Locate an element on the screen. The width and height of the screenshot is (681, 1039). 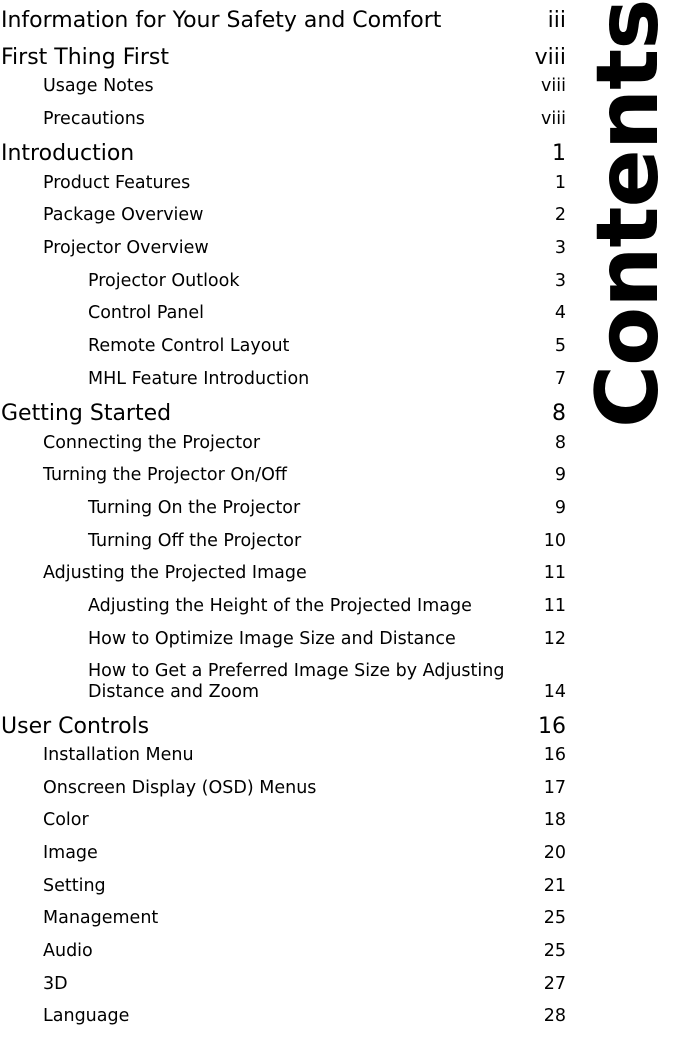
toc-entry-page-number: 28 is located at coordinates (554, 1016).